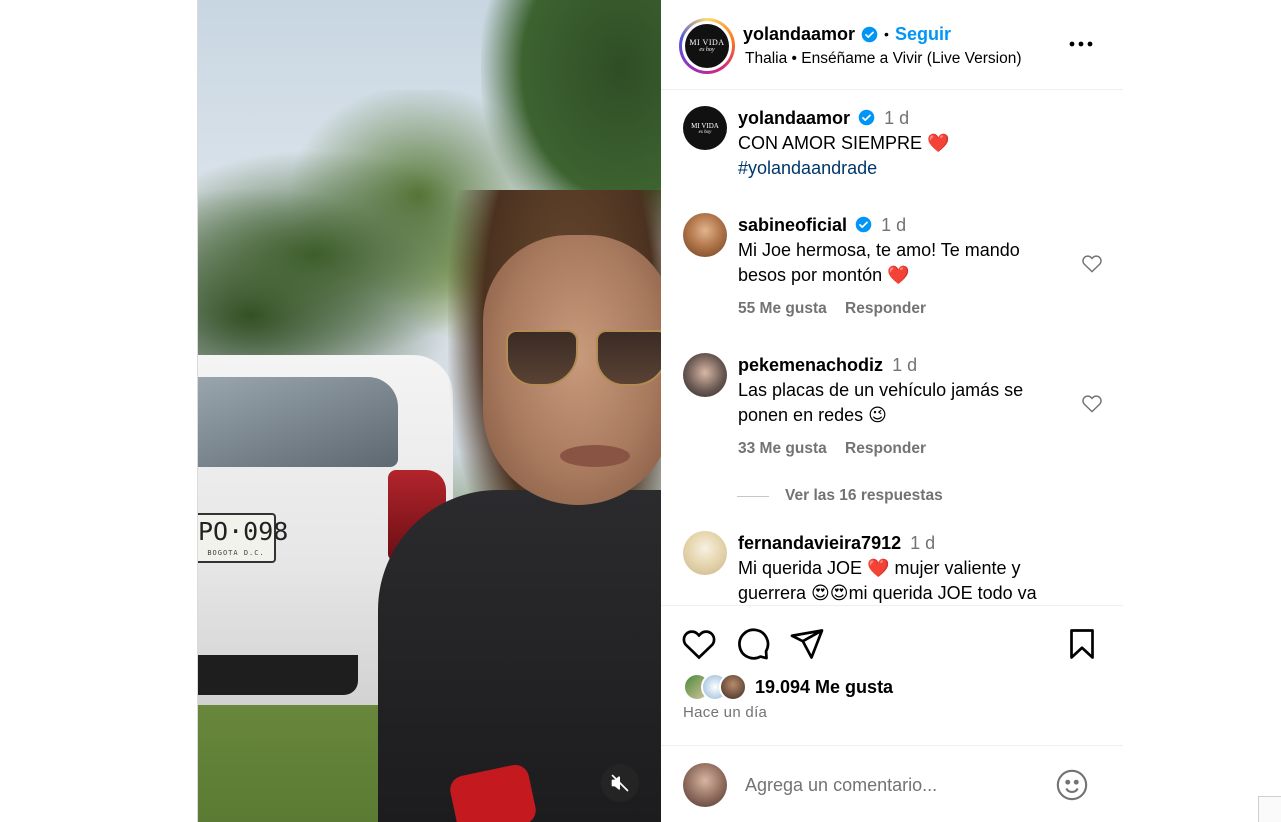 The image size is (1281, 822). I want to click on audio-track-link: Thalia • Enséñame a Vivir (Live Version), so click(883, 59).